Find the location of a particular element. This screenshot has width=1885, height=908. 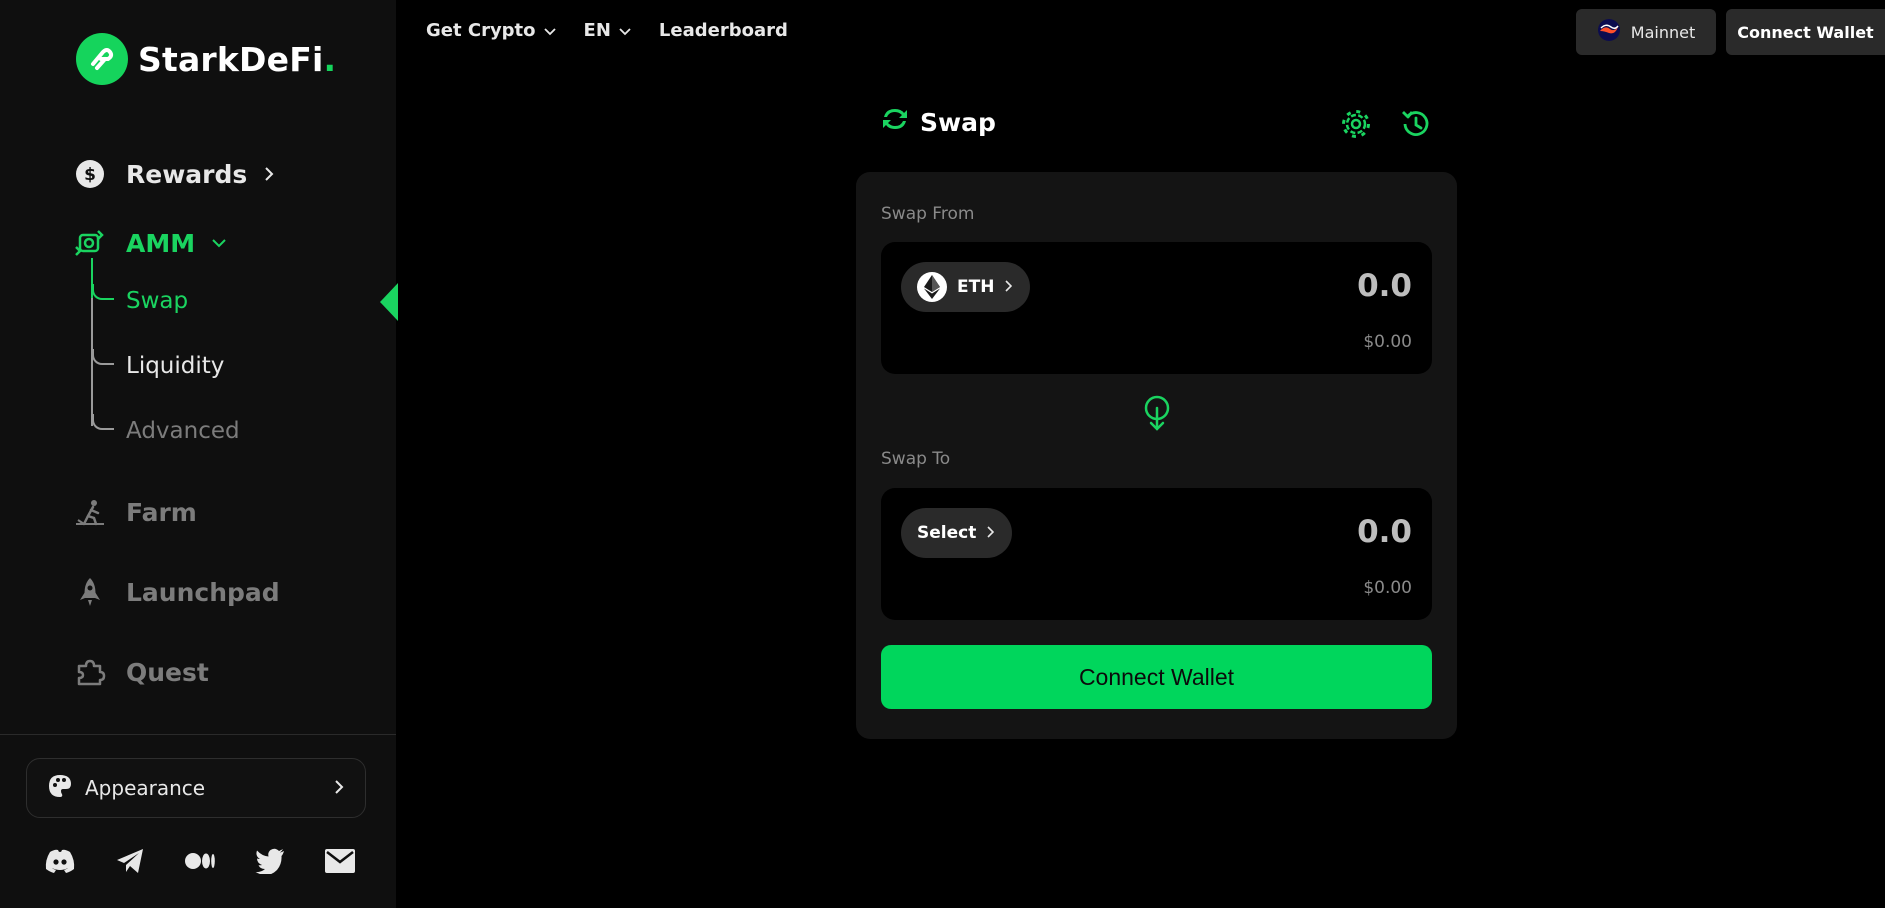

to-amount-input: 0.0 is located at coordinates (1384, 532).